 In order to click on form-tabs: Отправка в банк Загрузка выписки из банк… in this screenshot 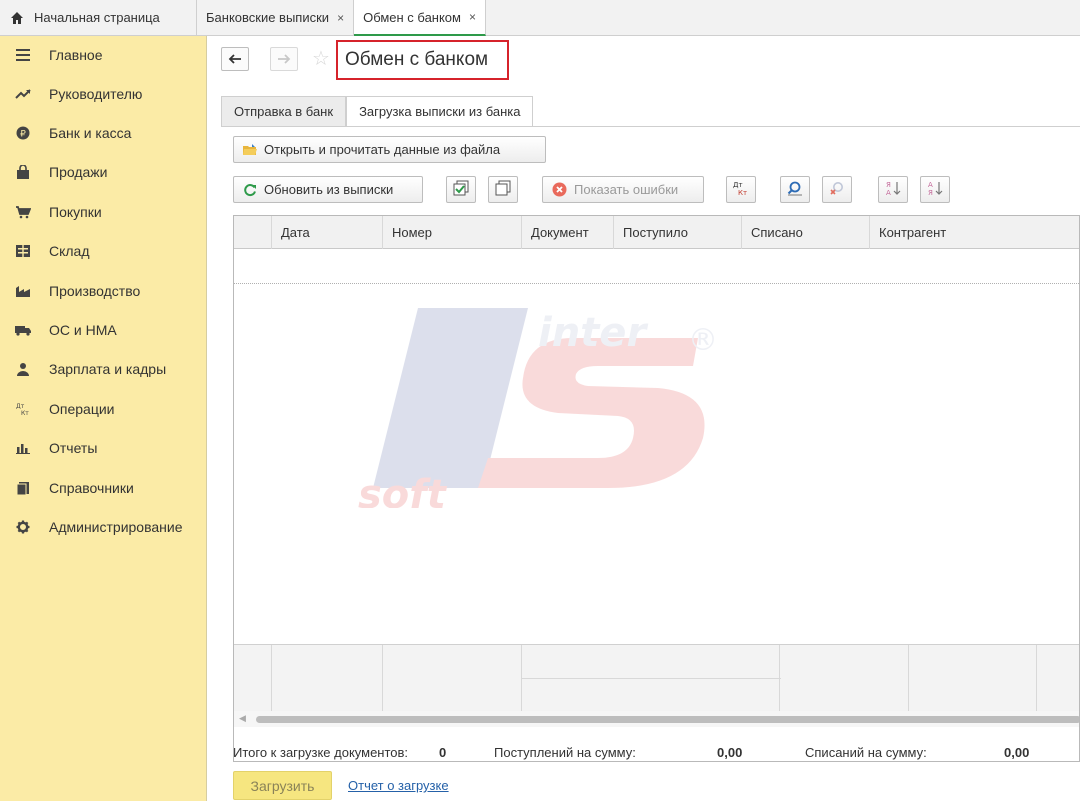, I will do `click(377, 111)`.